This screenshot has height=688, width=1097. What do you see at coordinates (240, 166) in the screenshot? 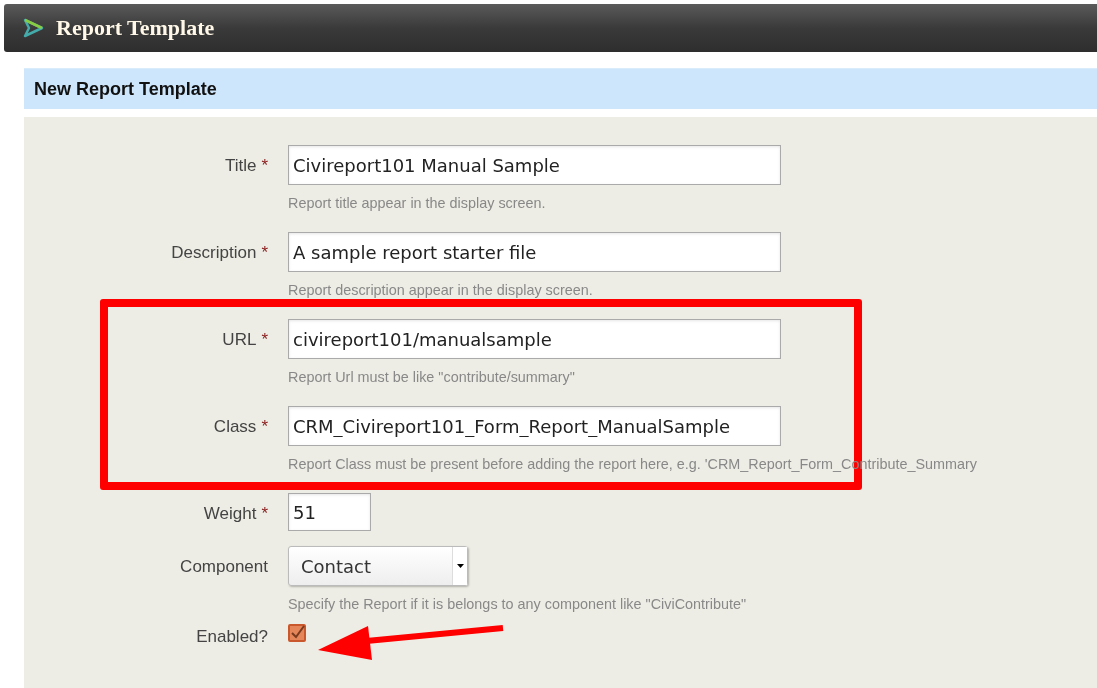
I see `field-label: Title` at bounding box center [240, 166].